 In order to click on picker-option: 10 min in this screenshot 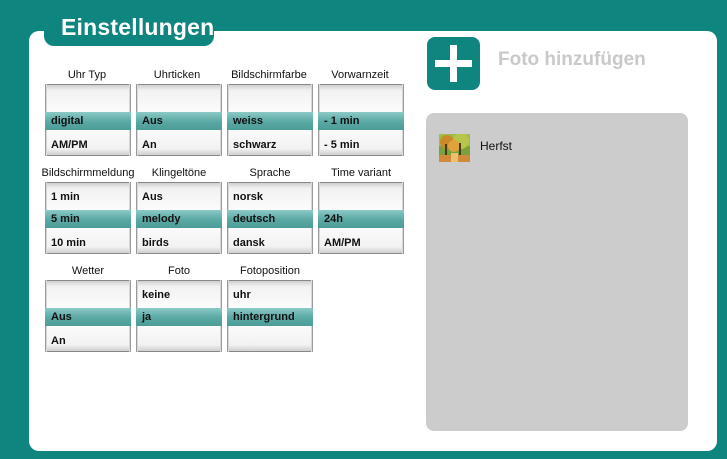, I will do `click(68, 243)`.